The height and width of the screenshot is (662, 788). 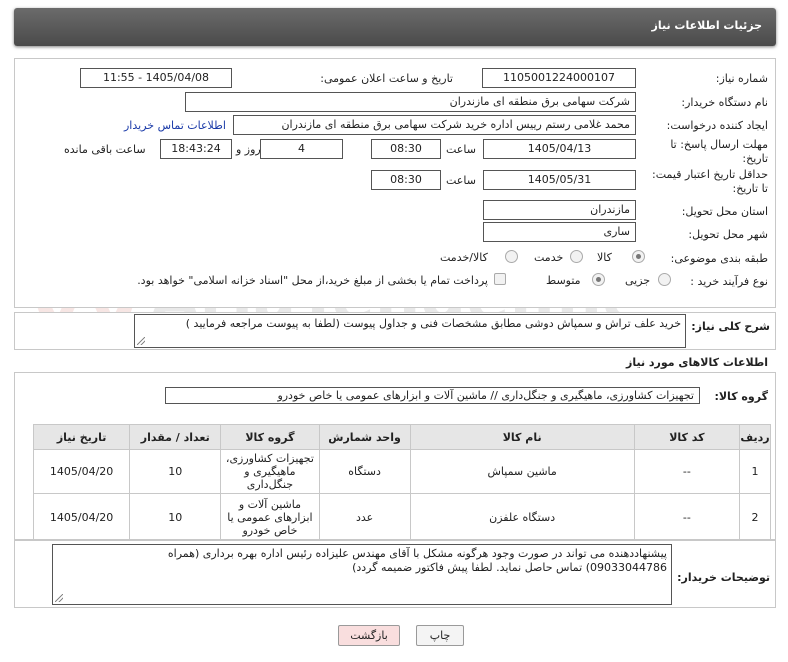 What do you see at coordinates (717, 125) in the screenshot?
I see `creator-label: ایجاد کننده درخواست:` at bounding box center [717, 125].